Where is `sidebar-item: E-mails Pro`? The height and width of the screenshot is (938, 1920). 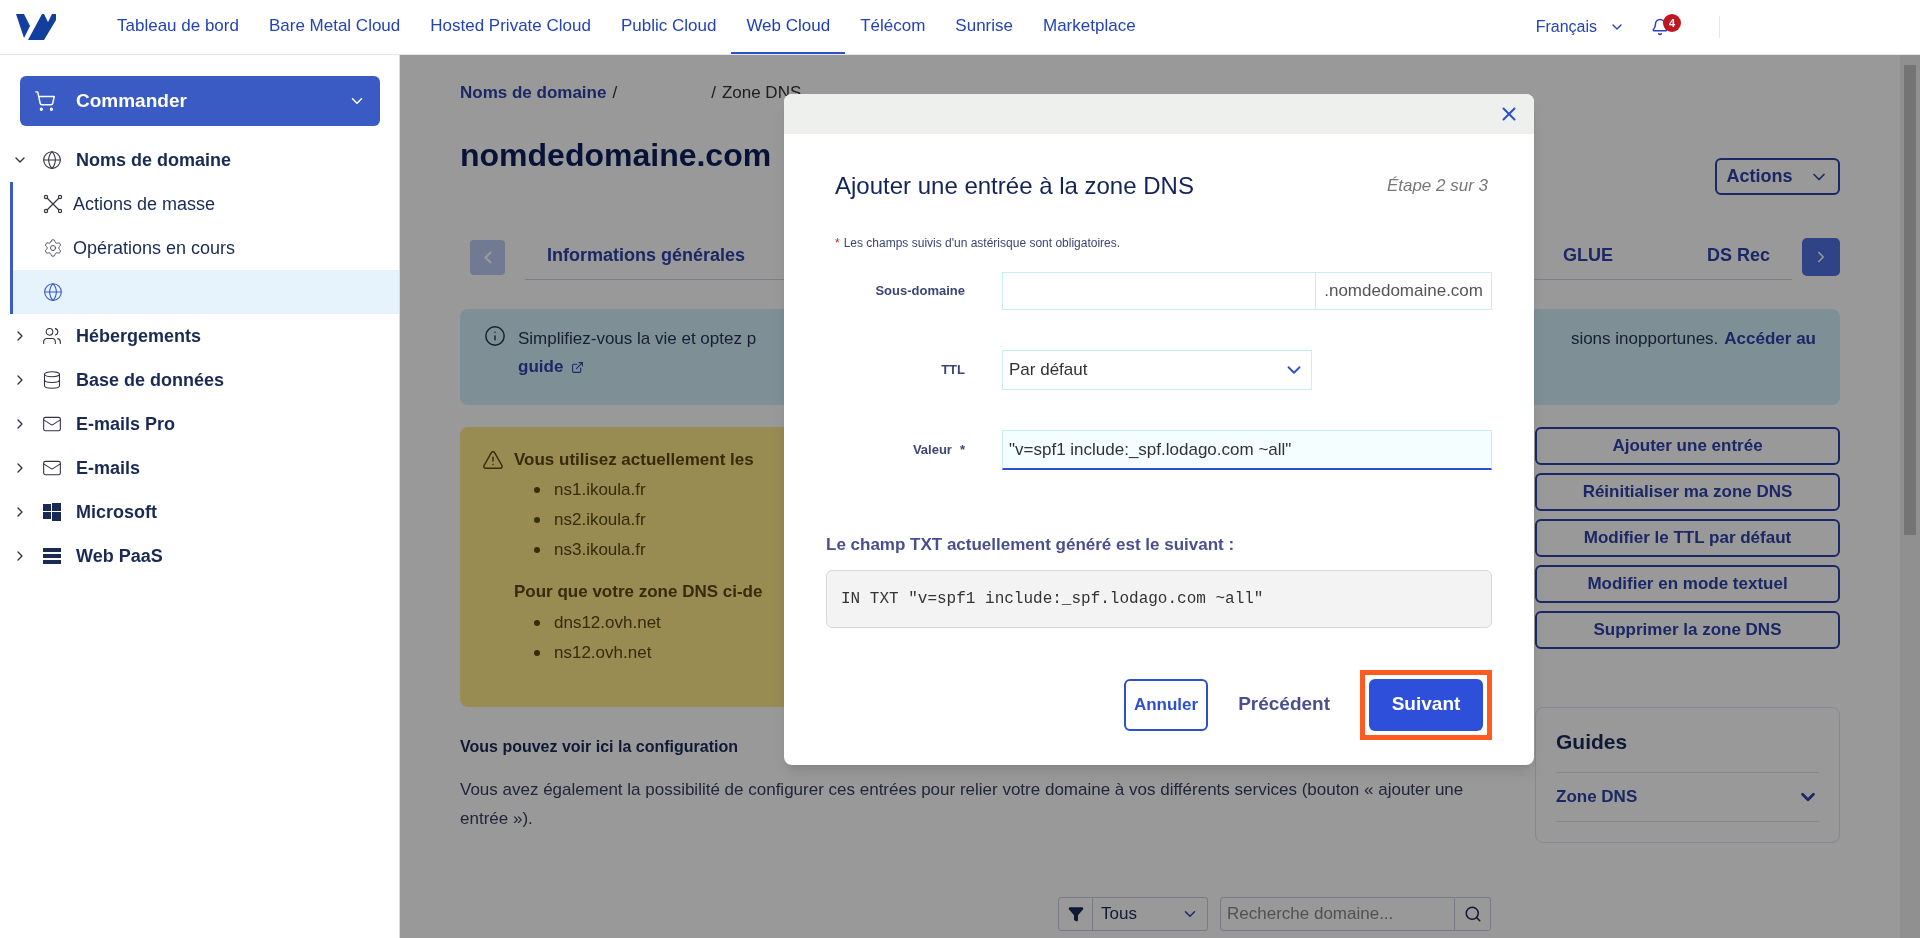 sidebar-item: E-mails Pro is located at coordinates (199, 424).